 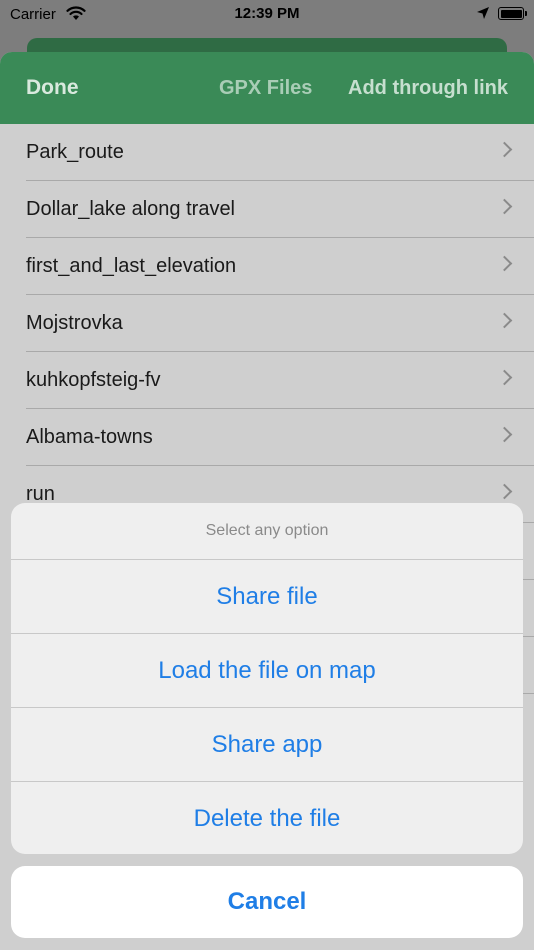 What do you see at coordinates (267, 531) in the screenshot?
I see `action-sheet-title: Select any option` at bounding box center [267, 531].